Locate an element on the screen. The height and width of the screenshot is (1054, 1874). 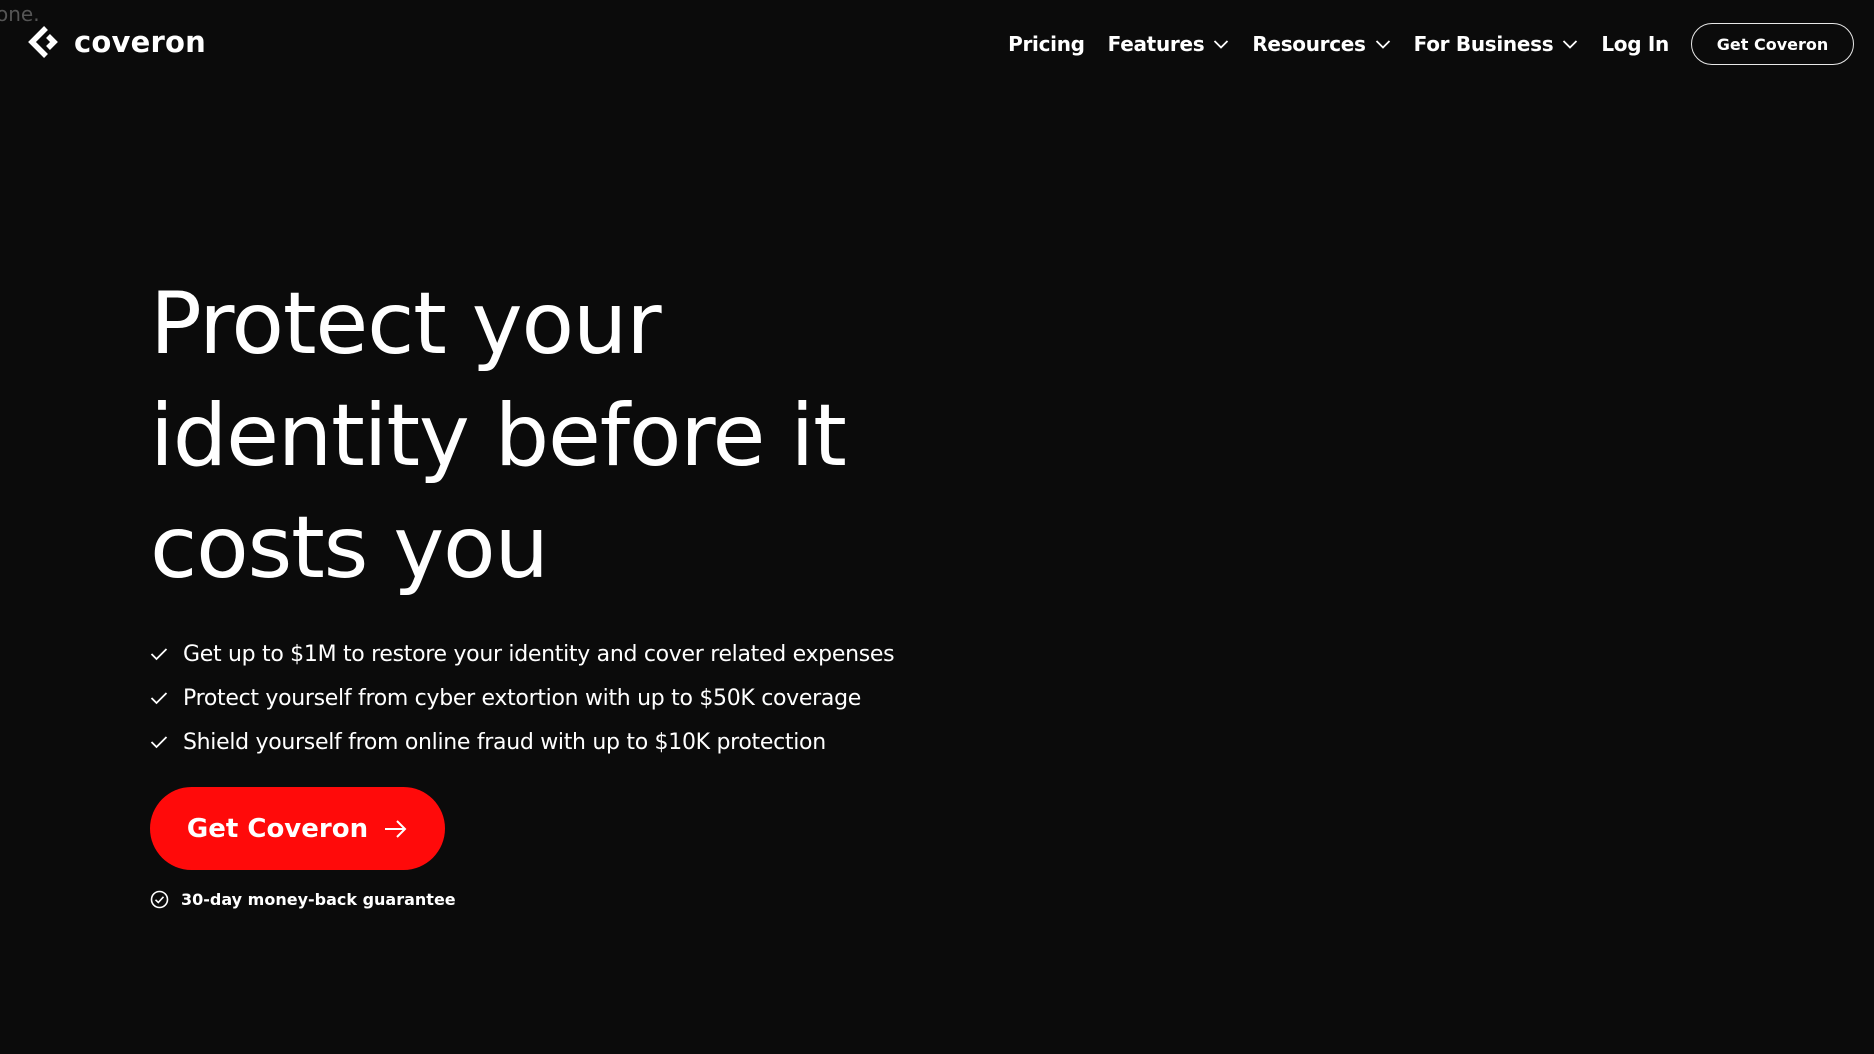
coveron-logo-icon is located at coordinates (43, 42).